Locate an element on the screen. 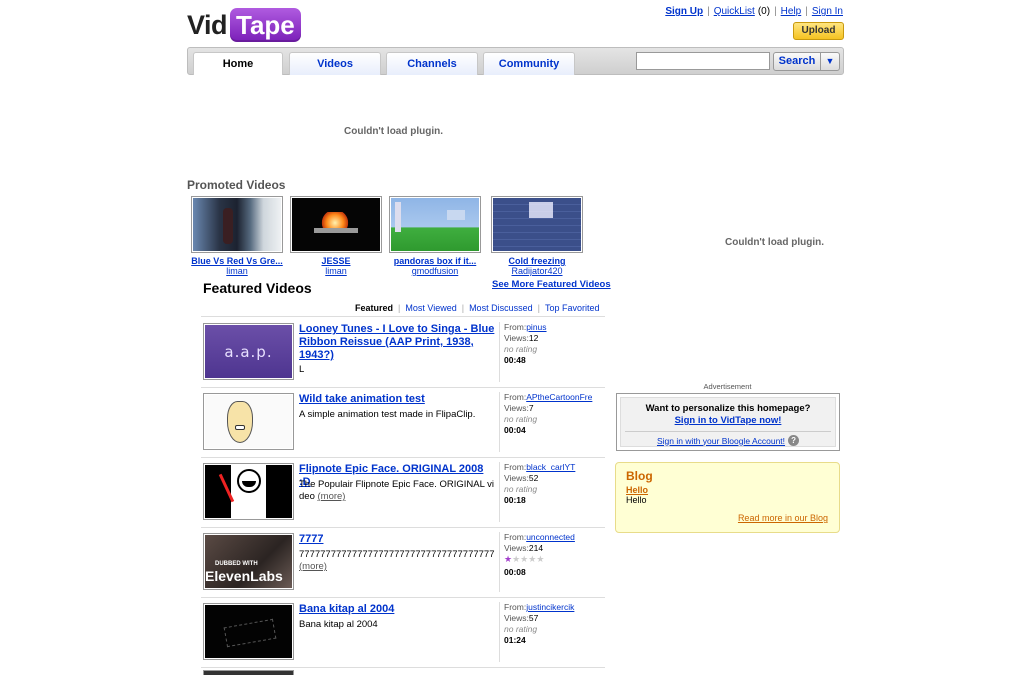 Image resolution: width=1024 pixels, height=675 pixels. blog-title: Blog is located at coordinates (639, 476).